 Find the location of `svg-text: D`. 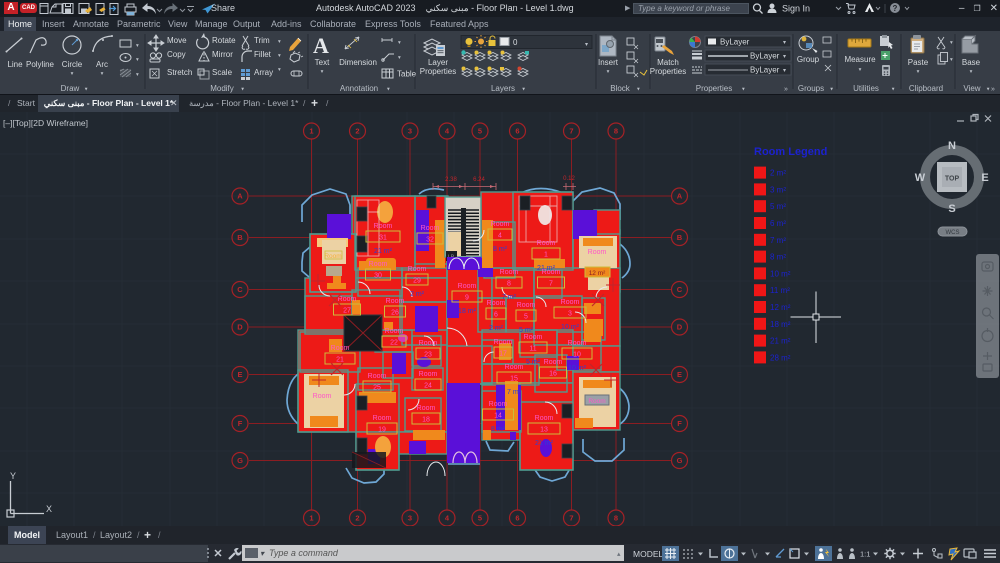

svg-text: D is located at coordinates (680, 327).